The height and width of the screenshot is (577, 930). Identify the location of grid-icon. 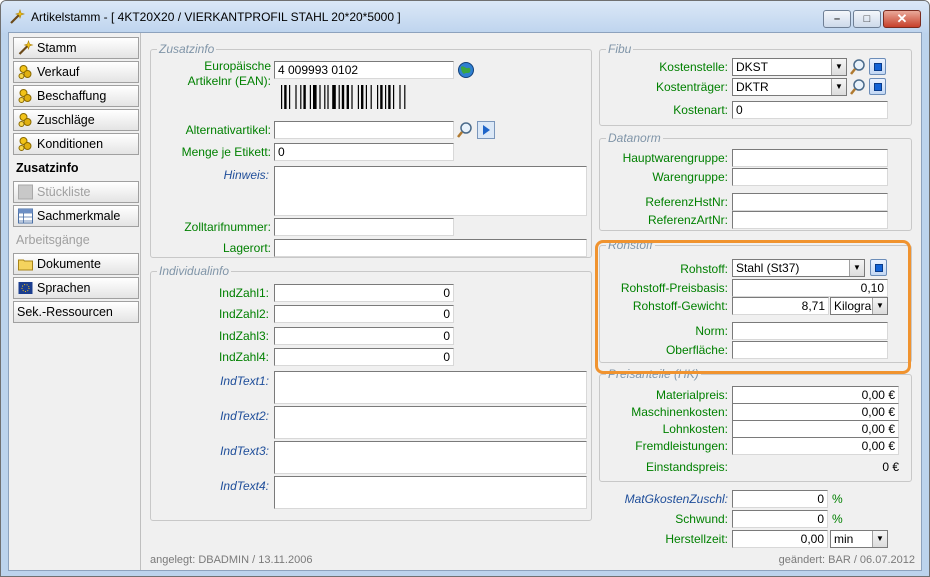
(25, 192).